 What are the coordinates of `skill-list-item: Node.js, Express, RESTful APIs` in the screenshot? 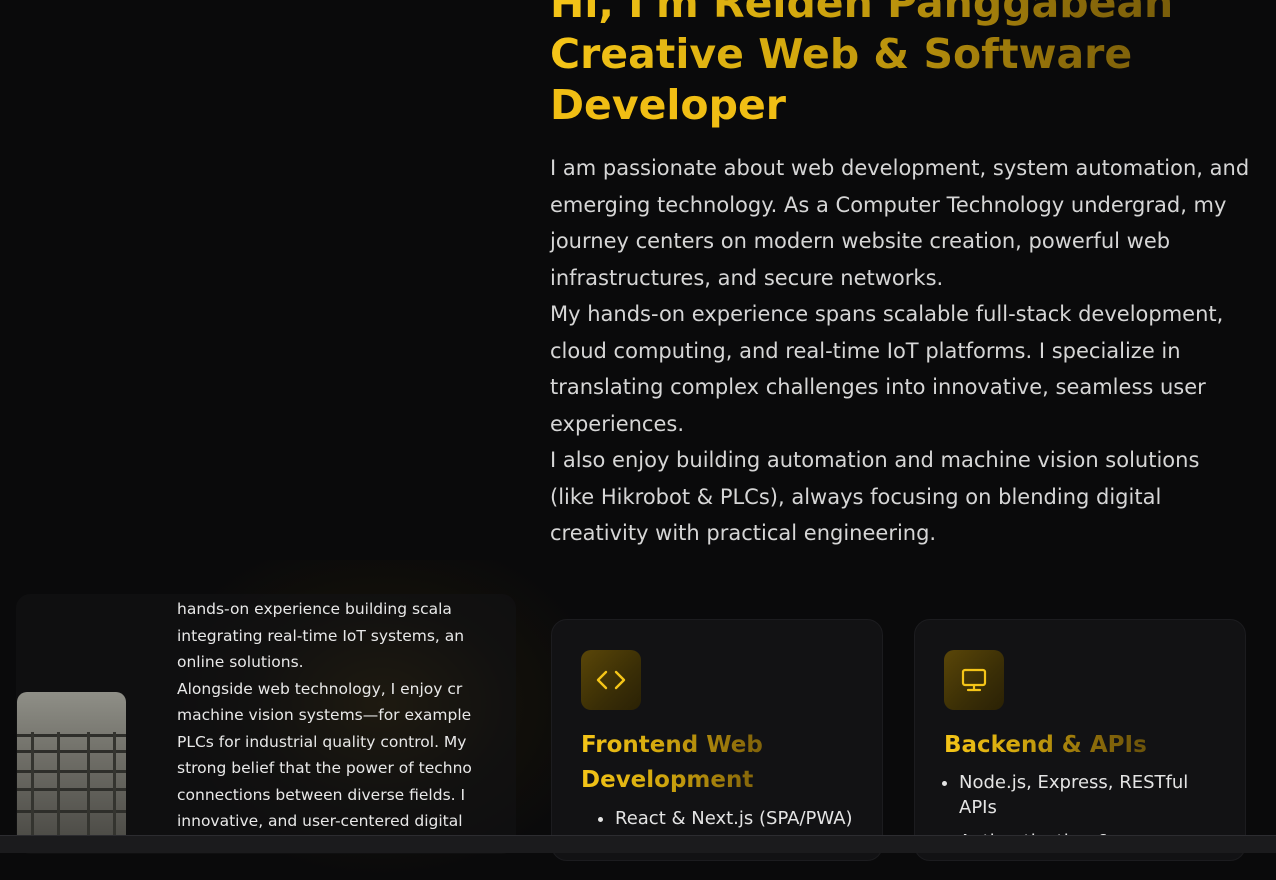 It's located at (1084, 795).